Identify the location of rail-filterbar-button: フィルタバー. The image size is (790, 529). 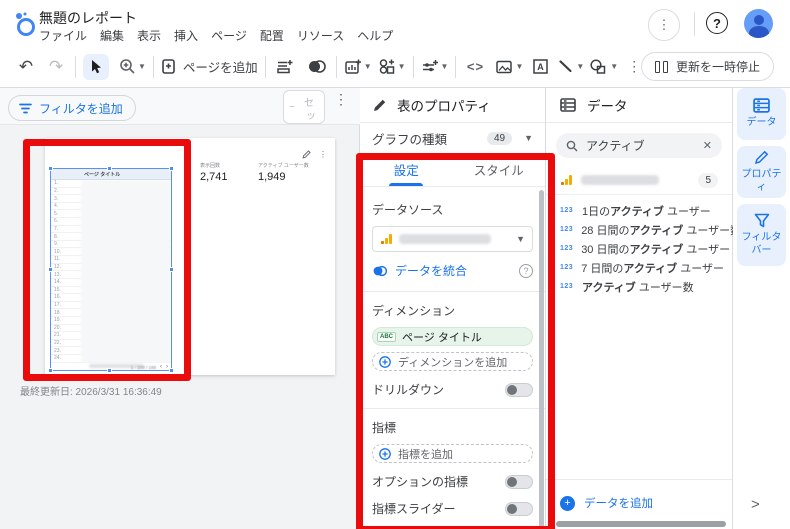
(761, 235).